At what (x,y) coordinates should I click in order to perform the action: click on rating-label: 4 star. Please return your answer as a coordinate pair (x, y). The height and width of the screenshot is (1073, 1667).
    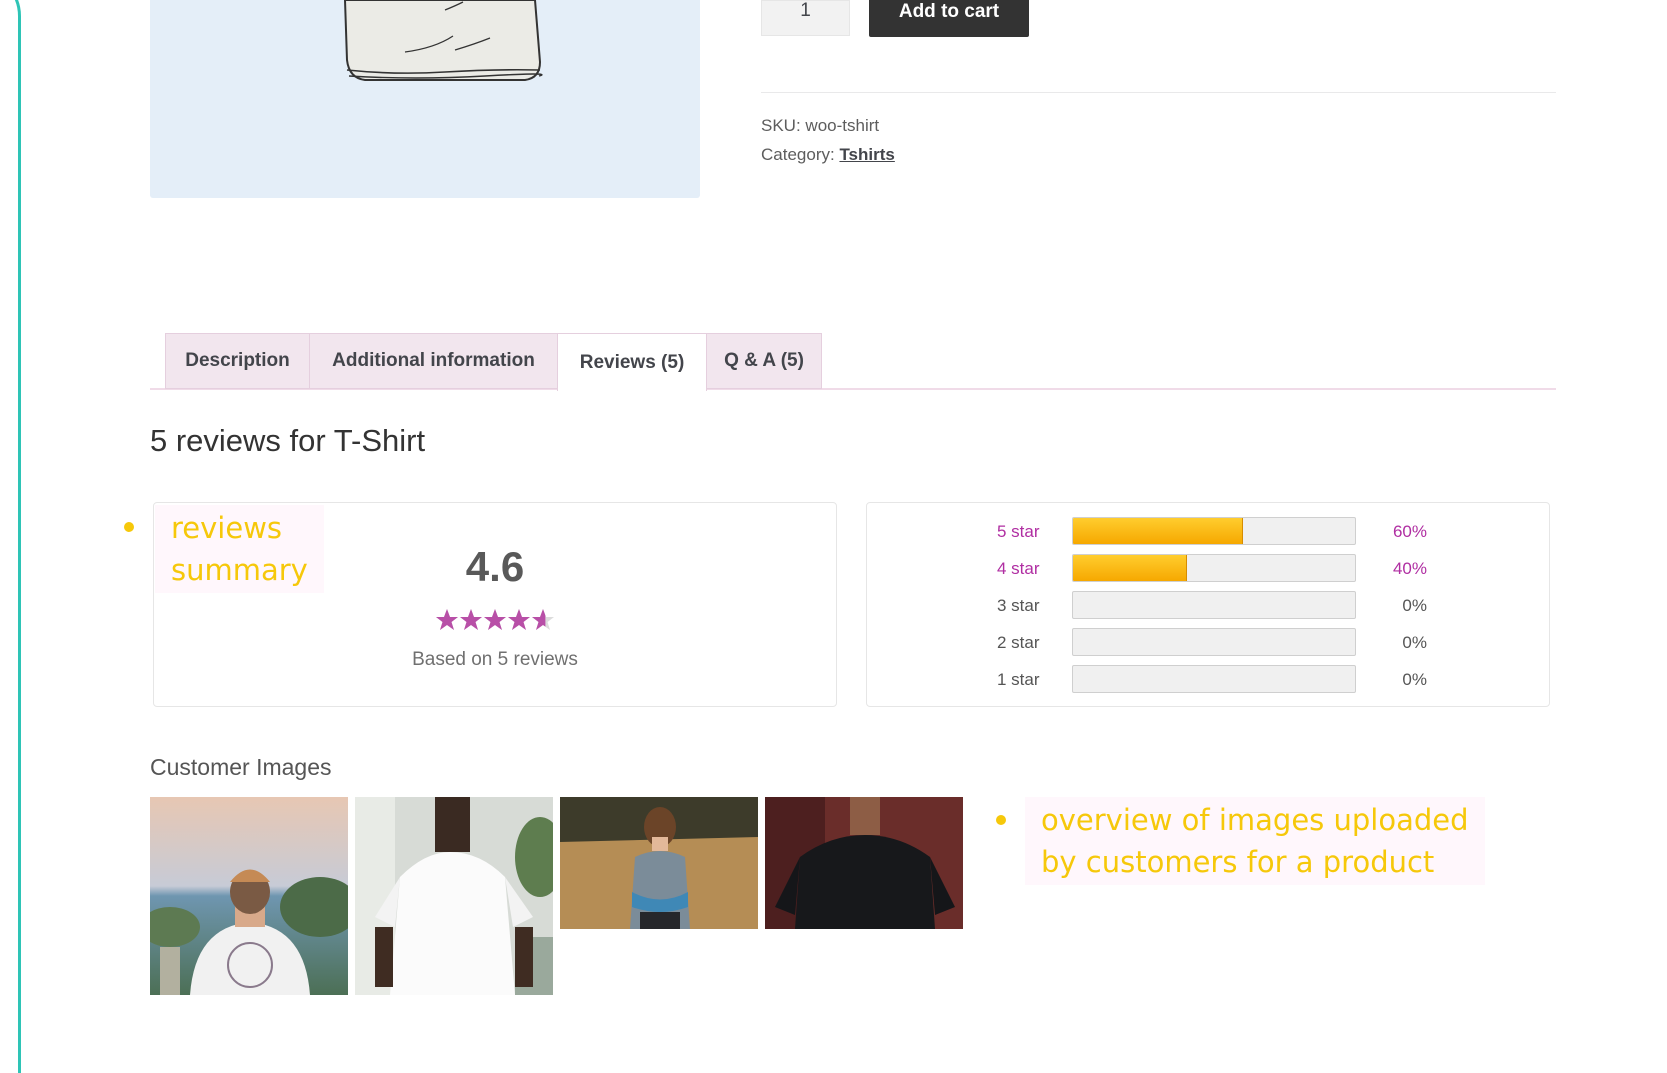
    Looking at the image, I should click on (1018, 569).